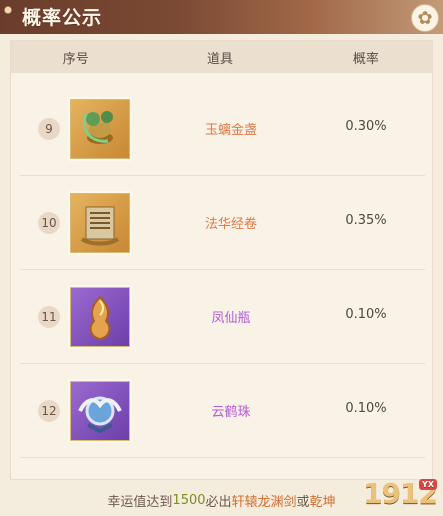 The width and height of the screenshot is (443, 516). Describe the element at coordinates (218, 502) in the screenshot. I see `footer-middle: 必出` at that location.